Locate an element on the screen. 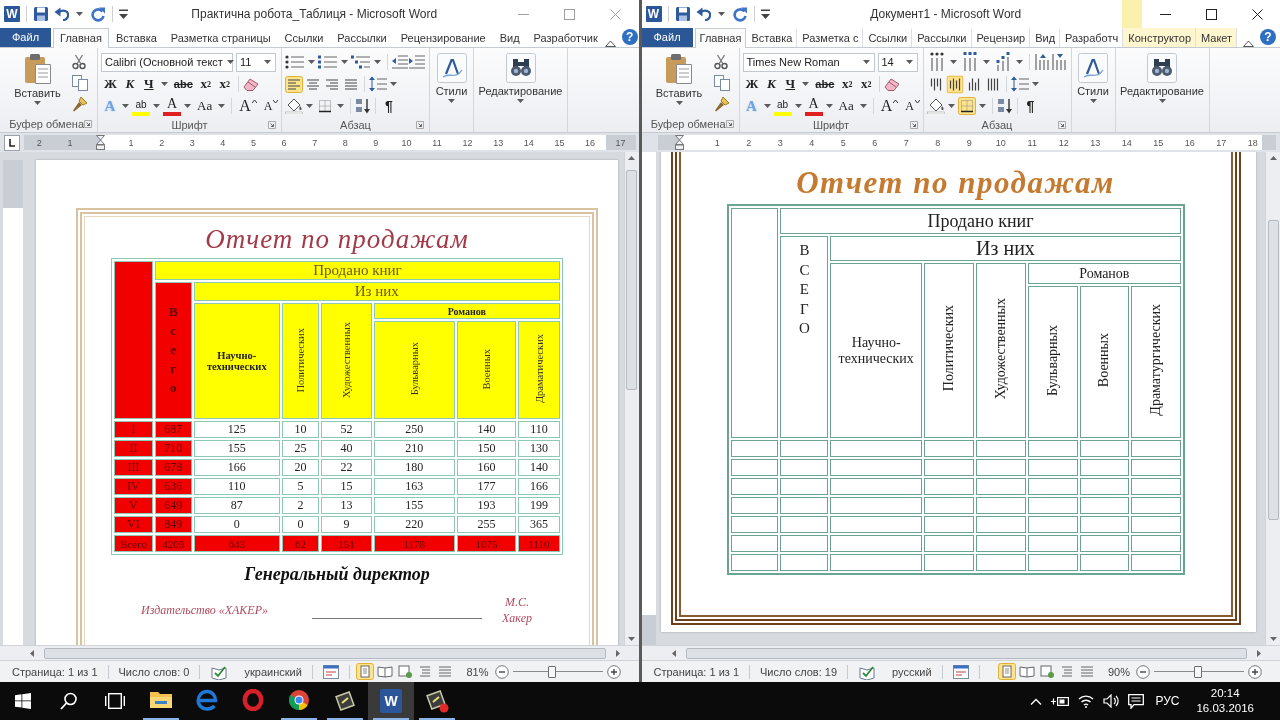  file-menu-button: Файл is located at coordinates (26, 37).